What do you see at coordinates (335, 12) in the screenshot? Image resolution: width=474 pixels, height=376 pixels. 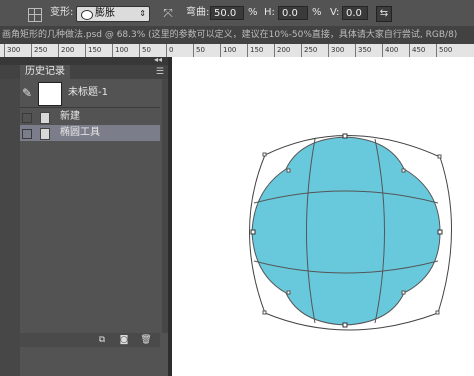 I see `v-label: V:` at bounding box center [335, 12].